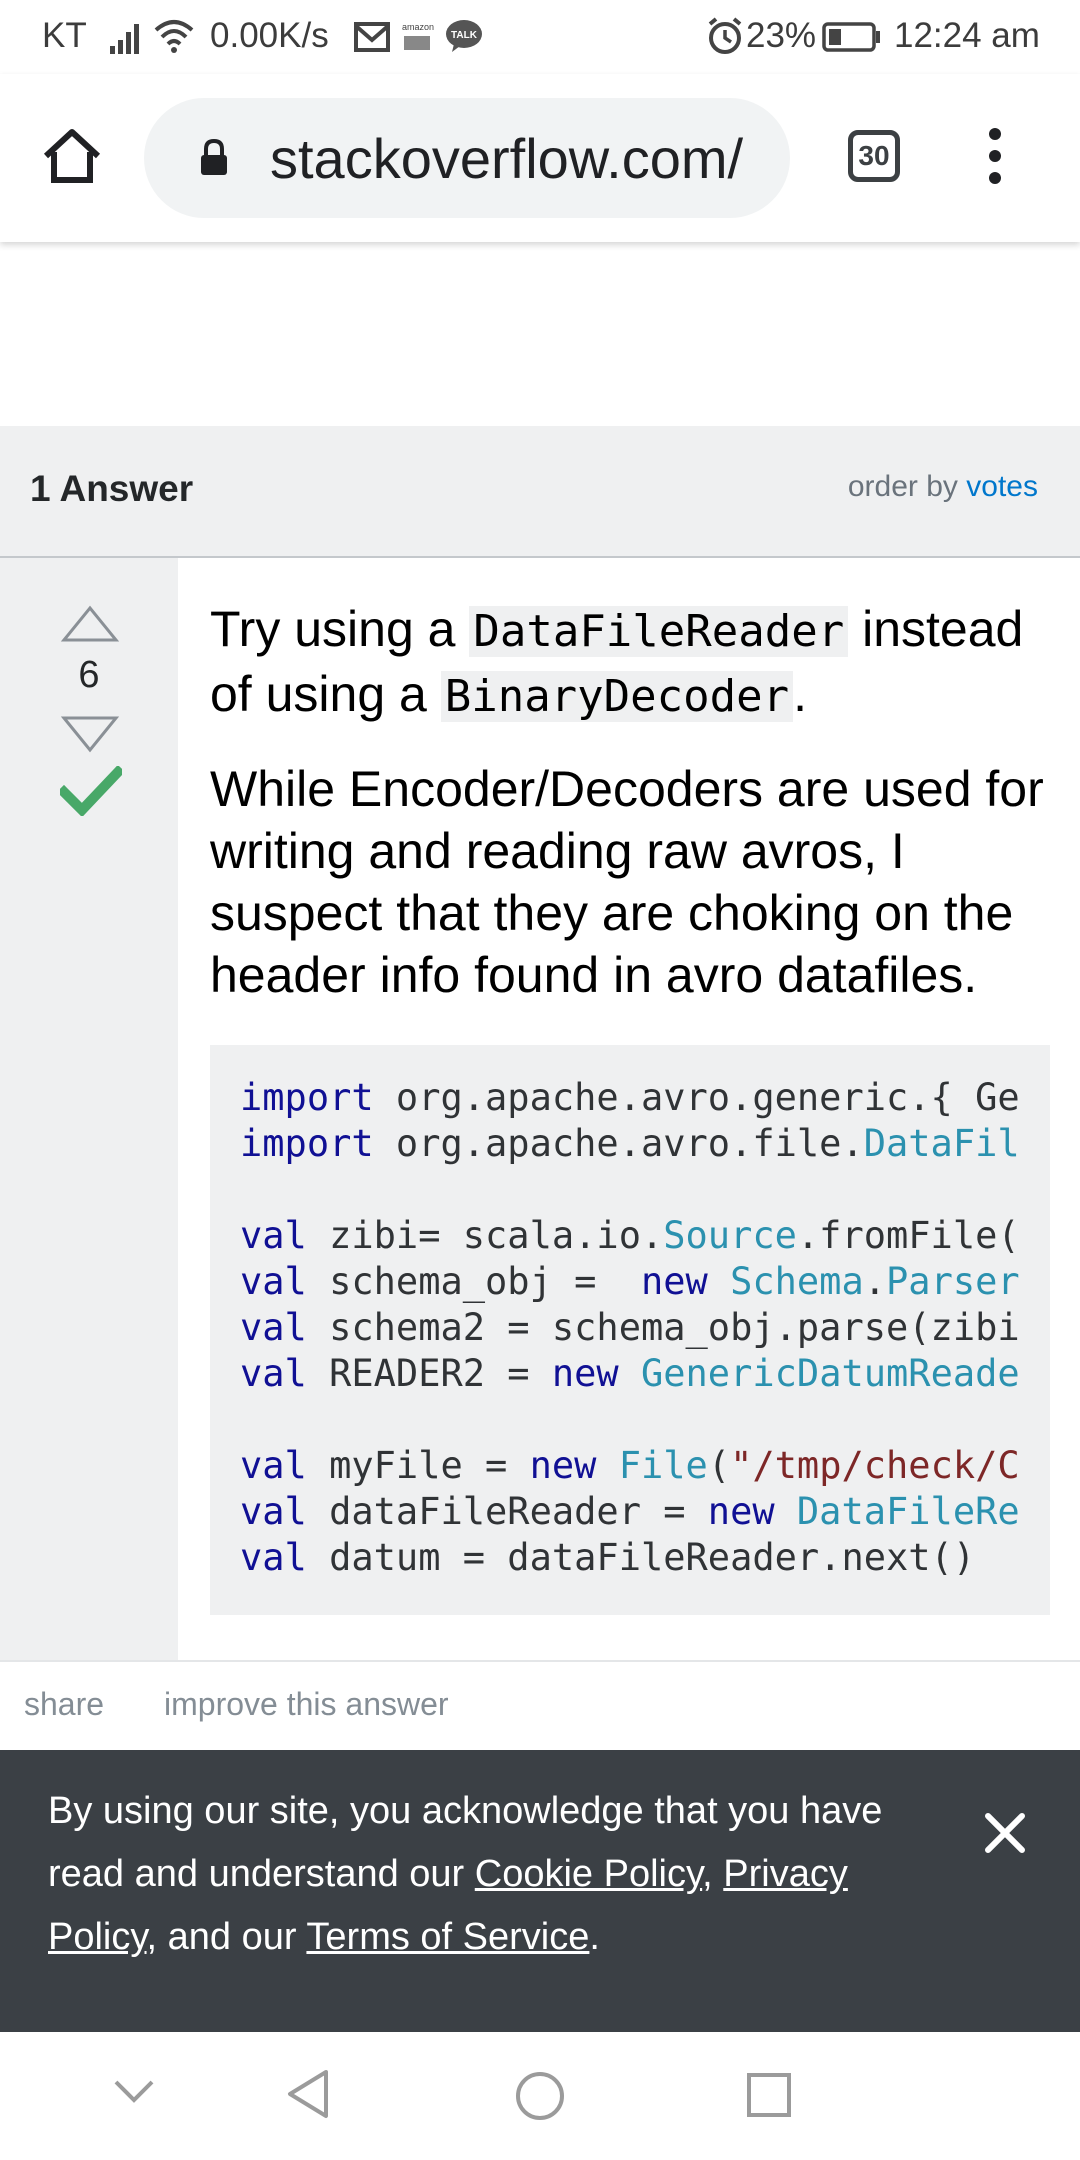 This screenshot has width=1080, height=2160. What do you see at coordinates (269, 35) in the screenshot?
I see `network-speed: 0.00K/s` at bounding box center [269, 35].